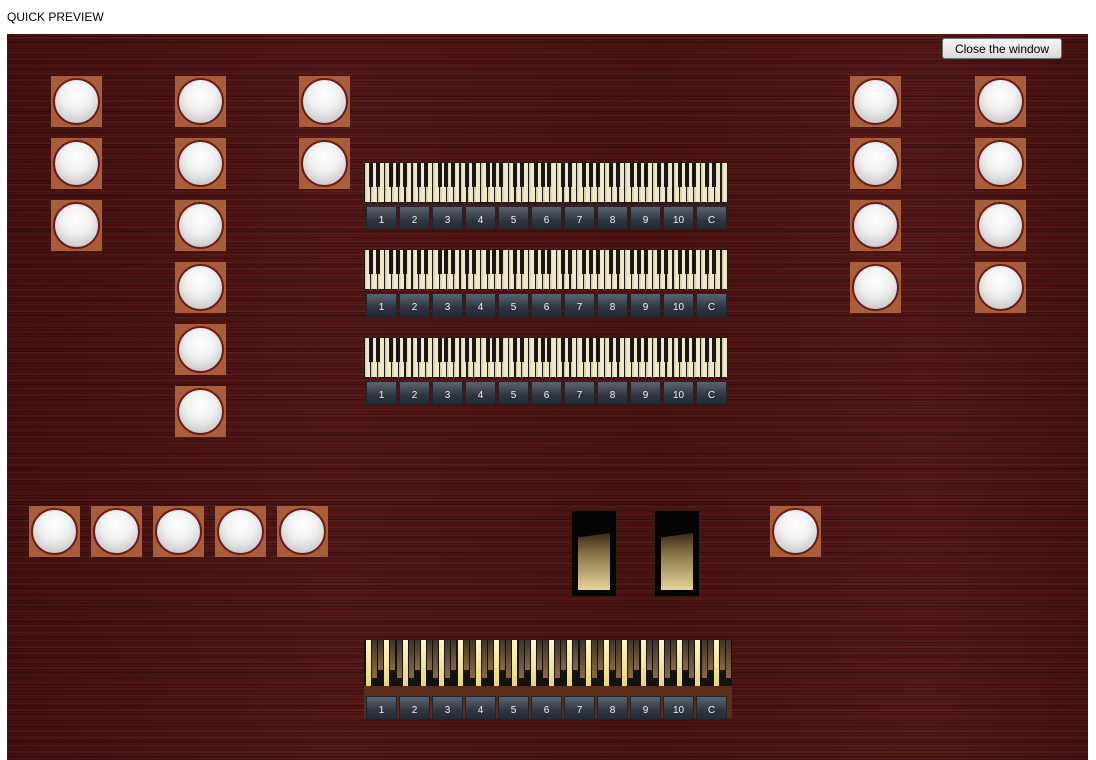 Image resolution: width=1096 pixels, height=760 pixels. Describe the element at coordinates (612, 305) in the screenshot. I see `combination-piston: 8` at that location.